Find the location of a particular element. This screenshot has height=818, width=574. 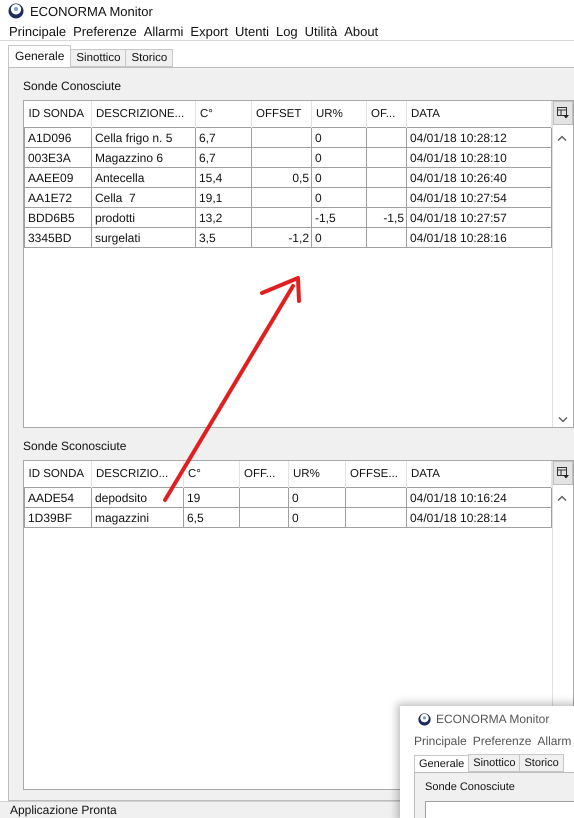

table-cell: Antecella is located at coordinates (144, 178).